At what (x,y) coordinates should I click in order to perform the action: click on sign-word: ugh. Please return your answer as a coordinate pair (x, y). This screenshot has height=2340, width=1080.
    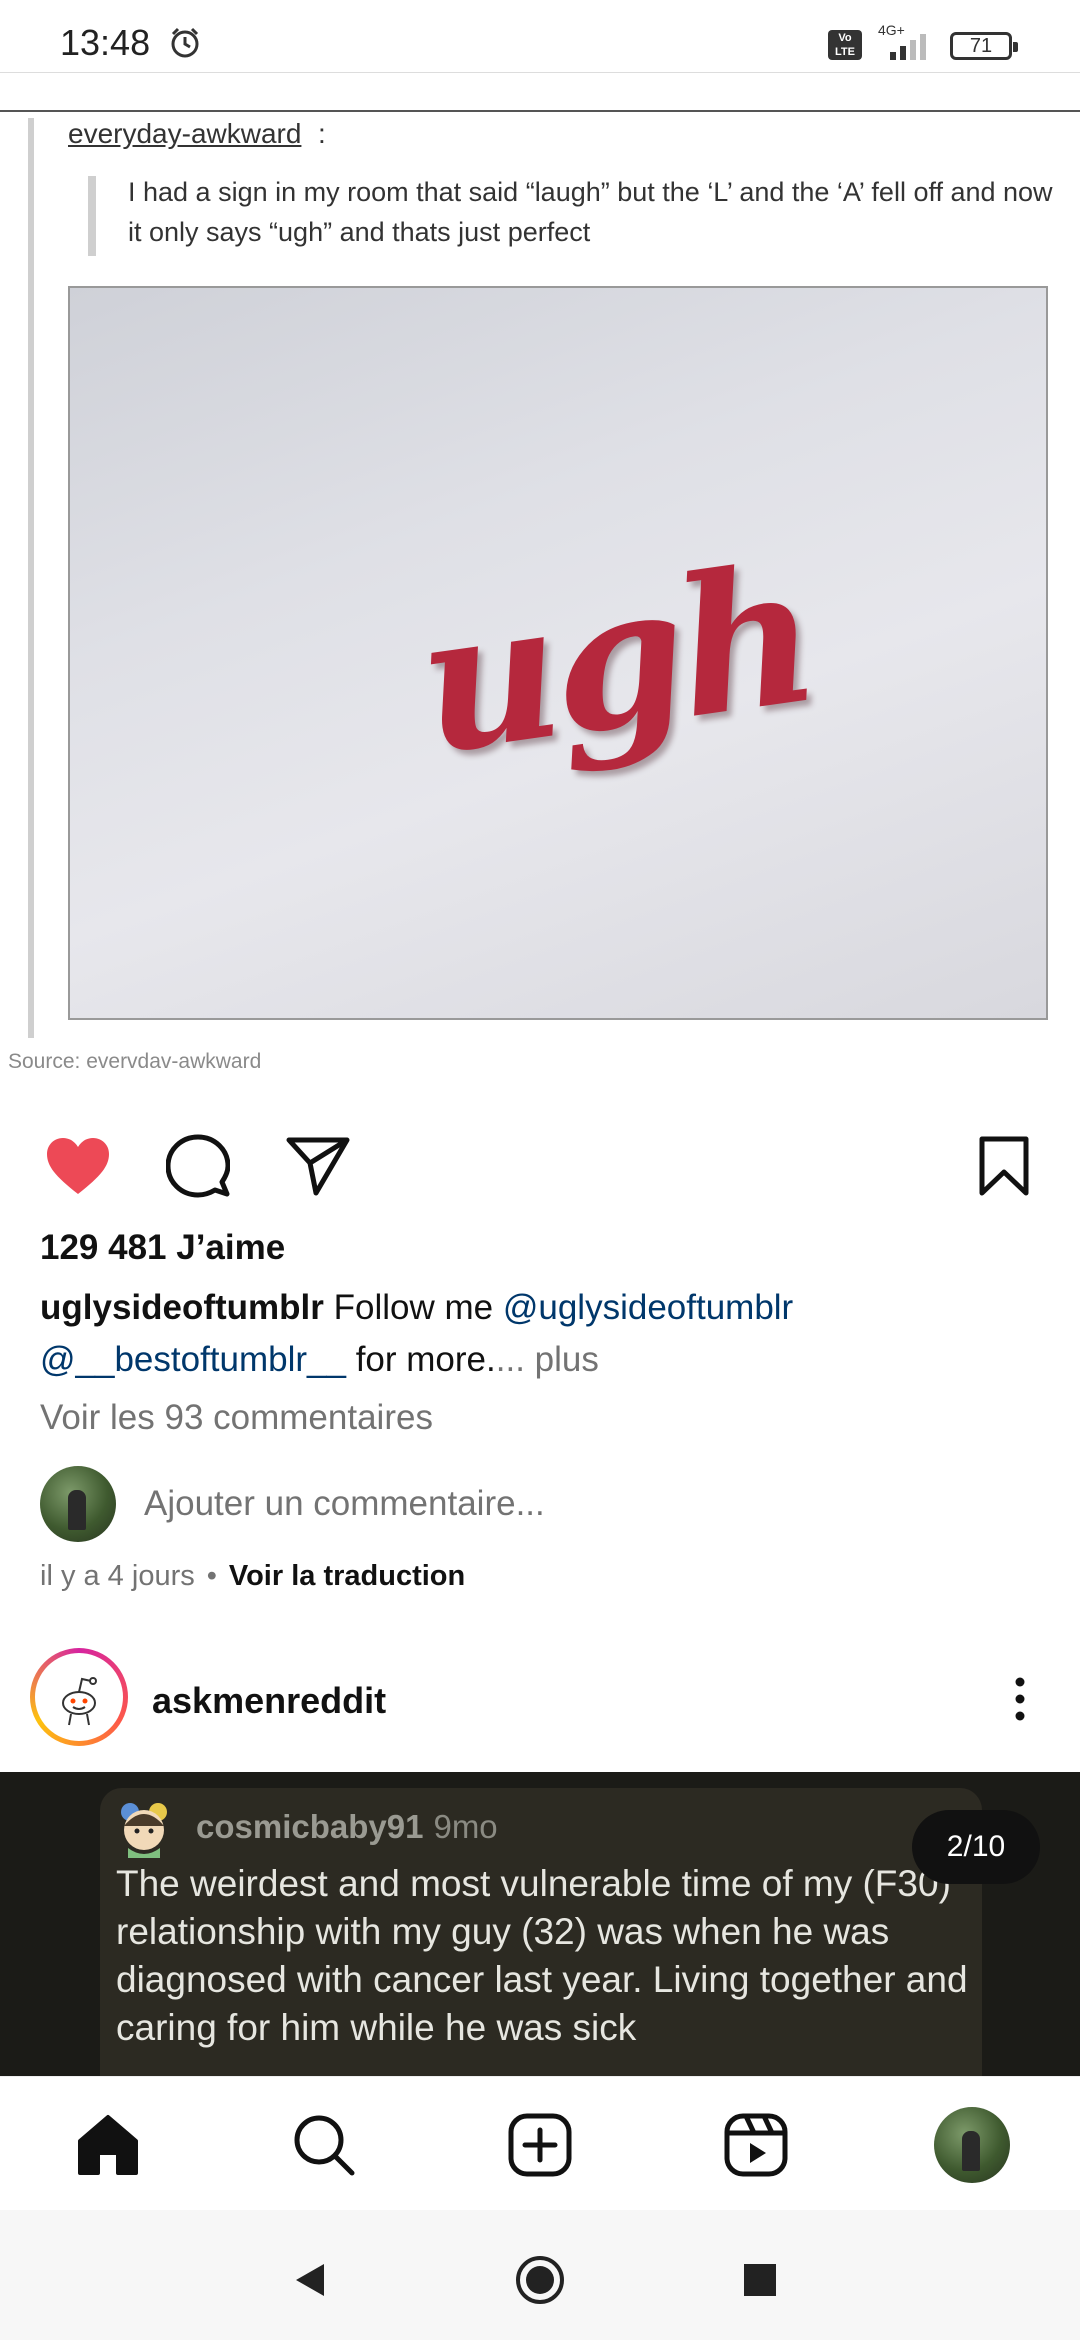
    Looking at the image, I should click on (615, 659).